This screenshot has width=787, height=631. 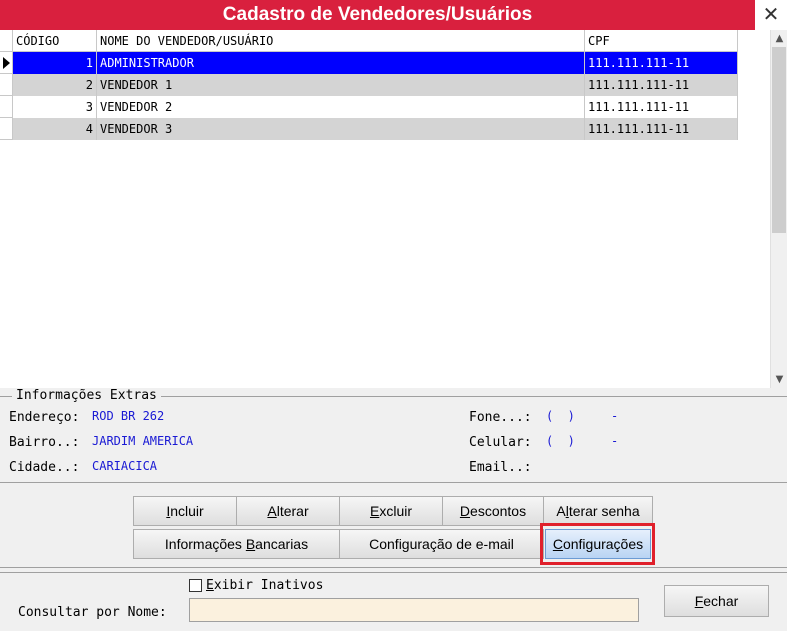 I want to click on consultar-por-nome-label: Consultar por Nome:, so click(x=92, y=612).